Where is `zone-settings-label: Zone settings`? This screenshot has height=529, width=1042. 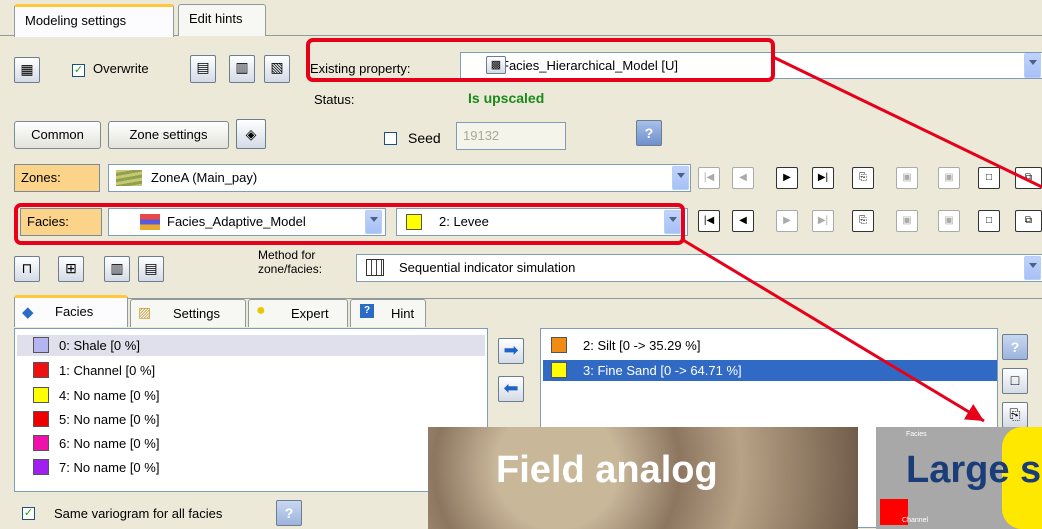 zone-settings-label: Zone settings is located at coordinates (168, 134).